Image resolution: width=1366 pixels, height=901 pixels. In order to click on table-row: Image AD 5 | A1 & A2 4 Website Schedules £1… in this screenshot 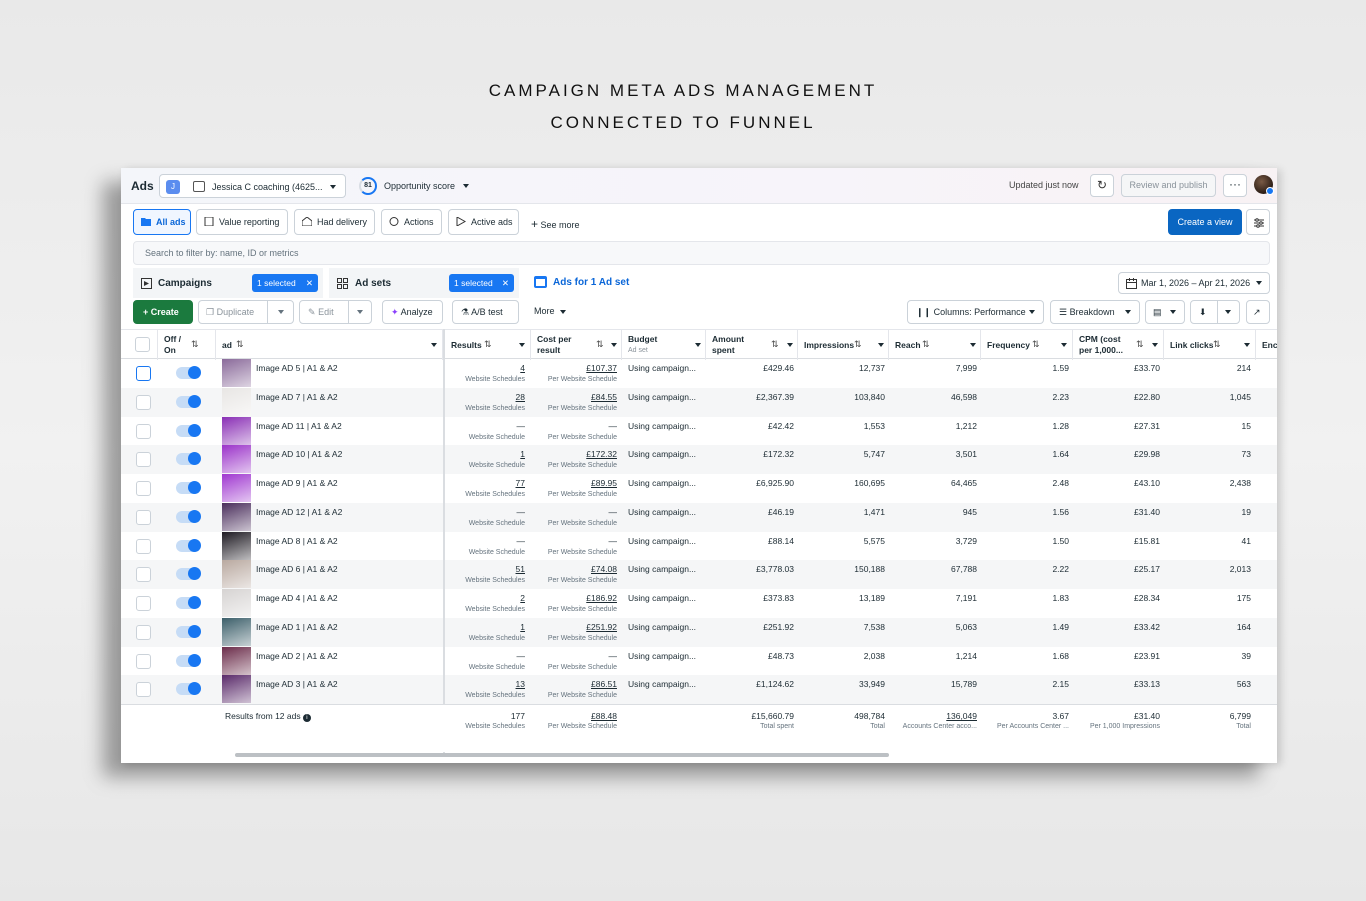, I will do `click(699, 373)`.